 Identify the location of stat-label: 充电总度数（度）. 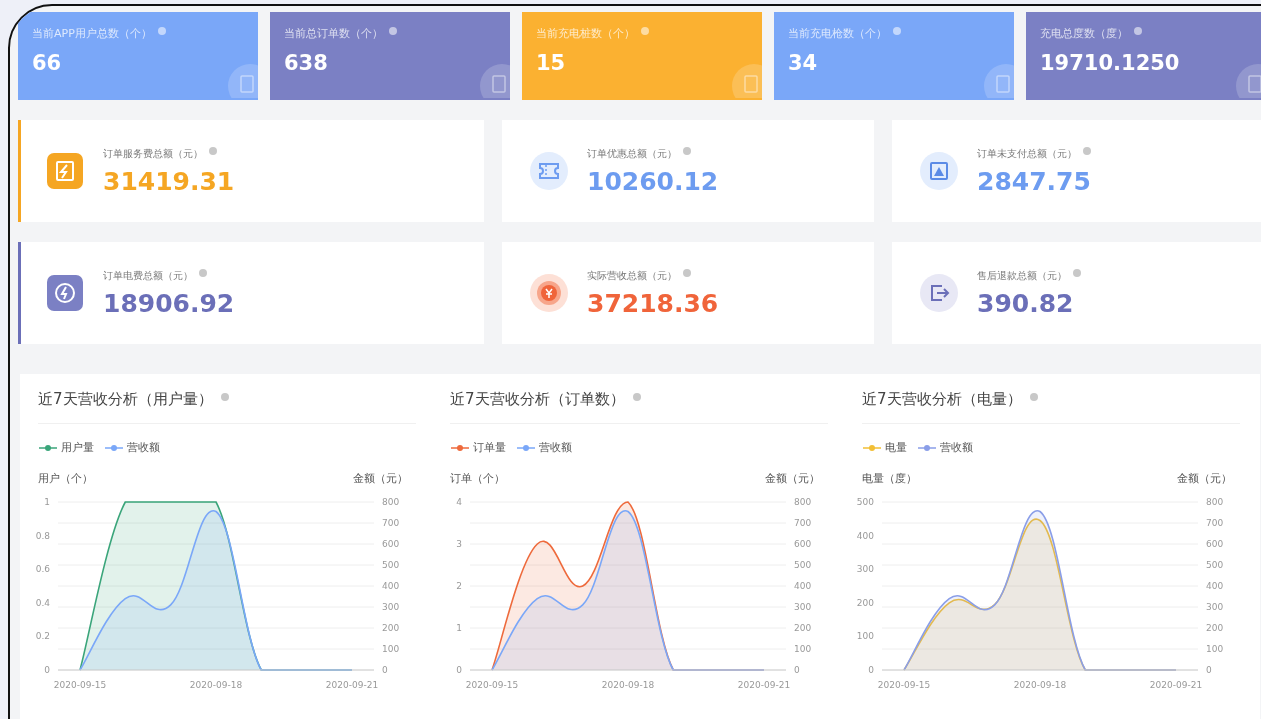
(1084, 33).